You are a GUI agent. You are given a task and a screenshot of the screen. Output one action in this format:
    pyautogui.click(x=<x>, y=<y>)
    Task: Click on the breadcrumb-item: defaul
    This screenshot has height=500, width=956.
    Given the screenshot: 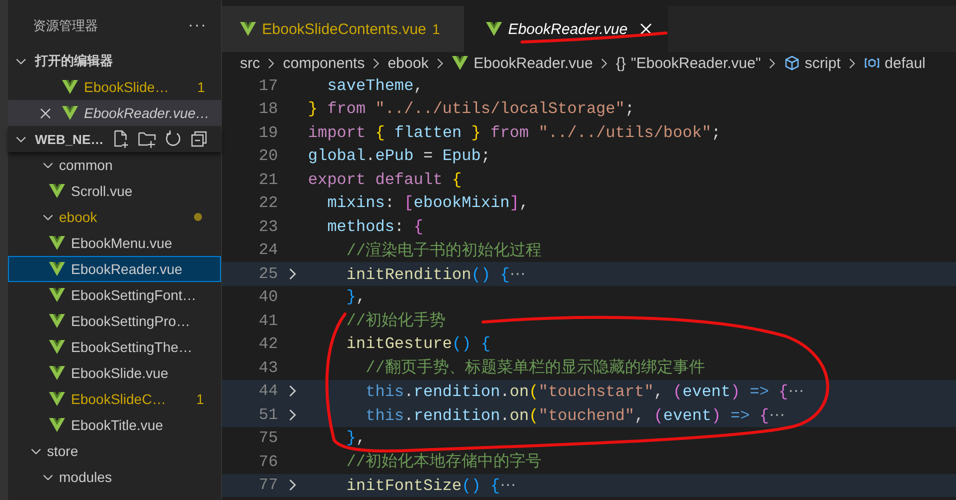 What is the action you would take?
    pyautogui.click(x=905, y=63)
    